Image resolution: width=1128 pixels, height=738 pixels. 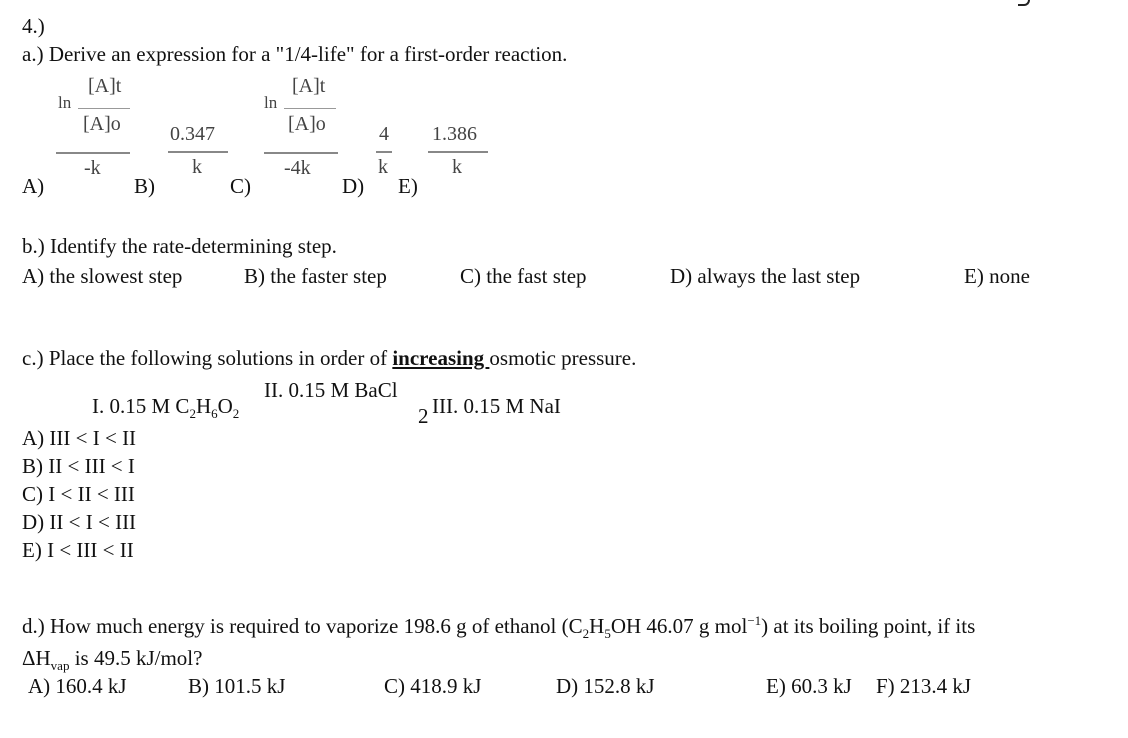 I want to click on numerator: 1.386, so click(x=454, y=134).